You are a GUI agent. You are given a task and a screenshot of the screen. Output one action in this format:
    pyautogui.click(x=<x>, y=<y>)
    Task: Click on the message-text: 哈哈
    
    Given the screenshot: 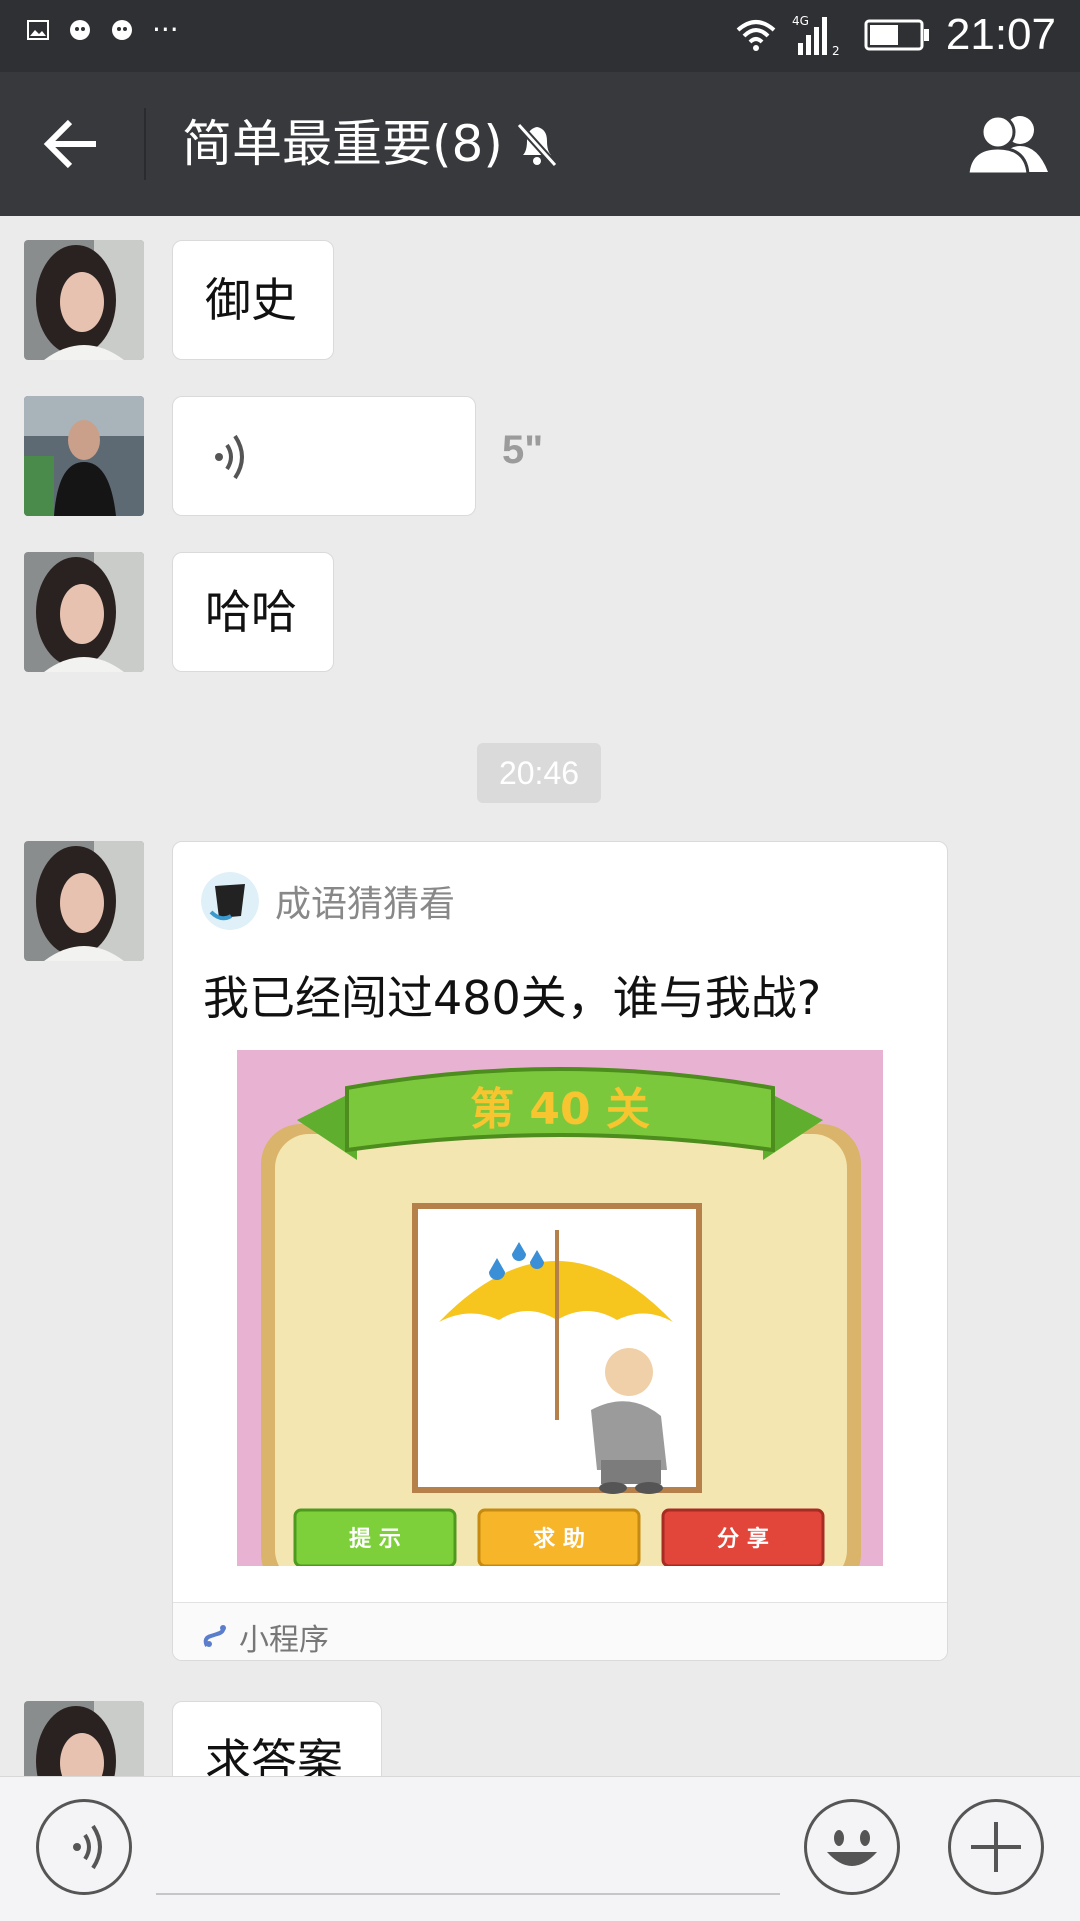 What is the action you would take?
    pyautogui.click(x=251, y=612)
    